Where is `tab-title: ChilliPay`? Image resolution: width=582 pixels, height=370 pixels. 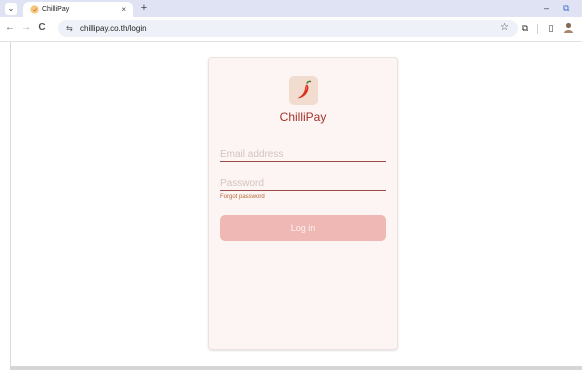 tab-title: ChilliPay is located at coordinates (56, 9).